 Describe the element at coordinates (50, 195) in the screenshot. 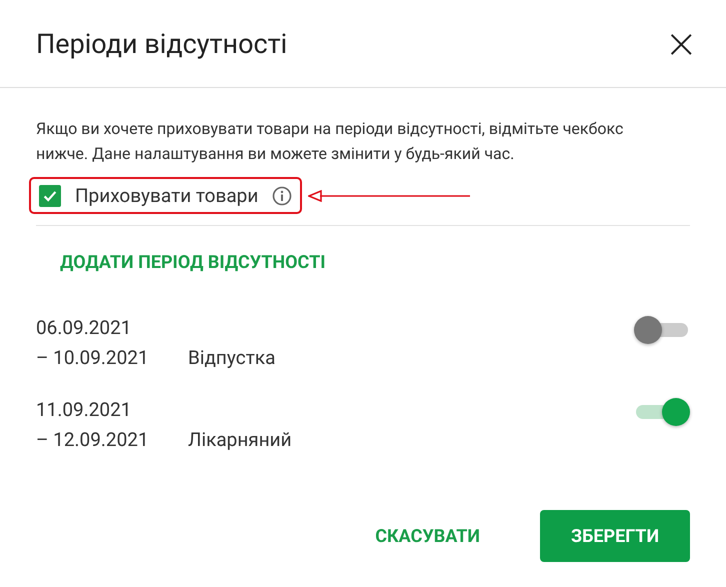

I see `checkbox` at that location.